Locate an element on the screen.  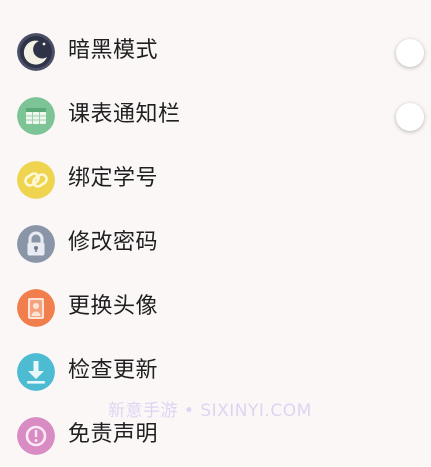
lock-icon is located at coordinates (36, 244).